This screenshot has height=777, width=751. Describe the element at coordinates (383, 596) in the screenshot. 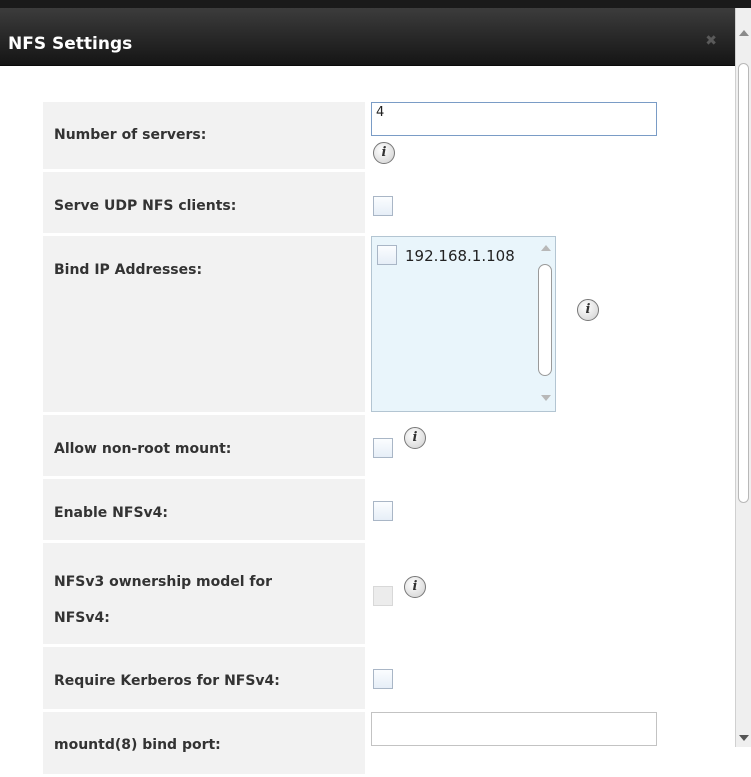

I see `nfsv3-ownership-checkbox` at that location.